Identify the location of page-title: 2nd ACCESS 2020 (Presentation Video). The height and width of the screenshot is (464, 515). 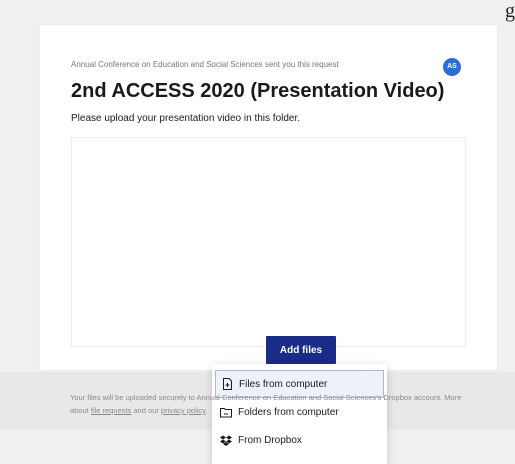
(258, 91).